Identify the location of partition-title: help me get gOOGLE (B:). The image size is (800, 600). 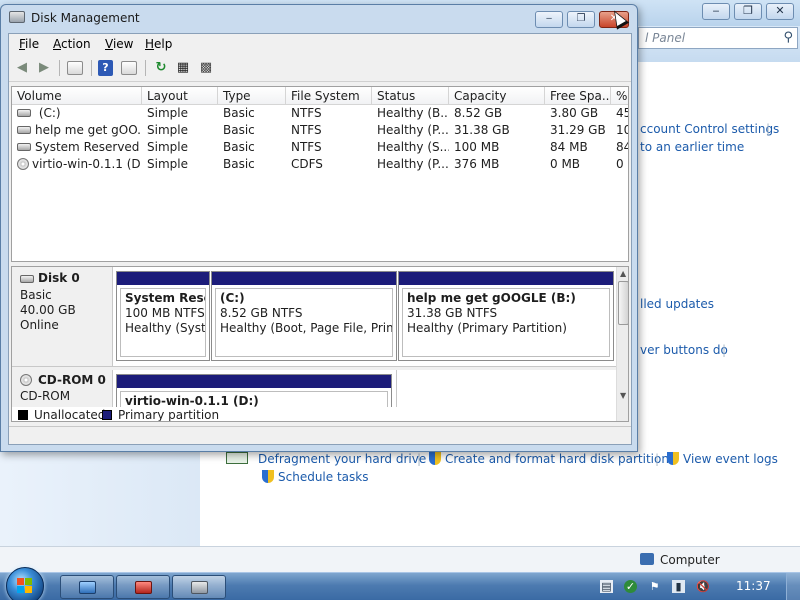
(491, 298).